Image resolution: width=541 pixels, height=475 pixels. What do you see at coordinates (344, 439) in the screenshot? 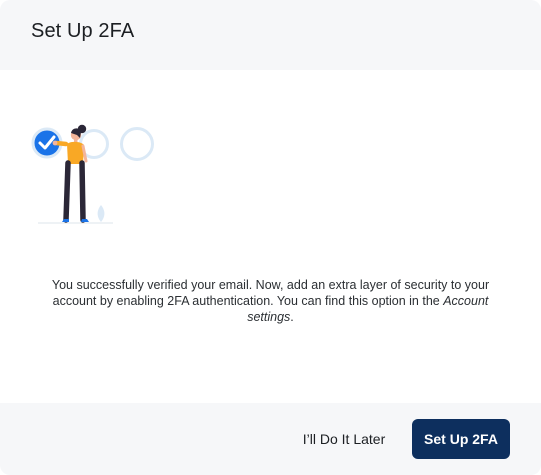
I see `do-it-later-button: I’ll Do It Later` at bounding box center [344, 439].